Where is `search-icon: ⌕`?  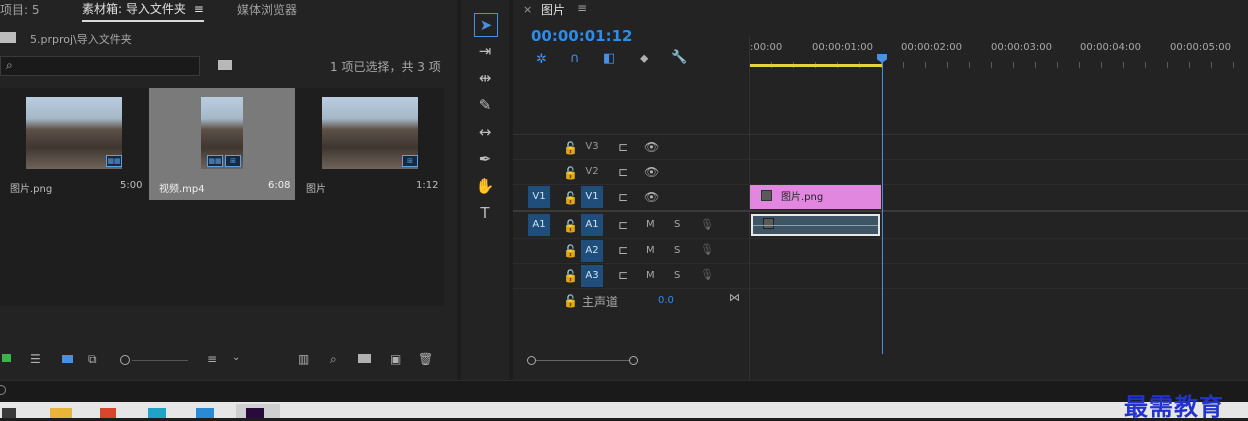
search-icon: ⌕ is located at coordinates (9, 65).